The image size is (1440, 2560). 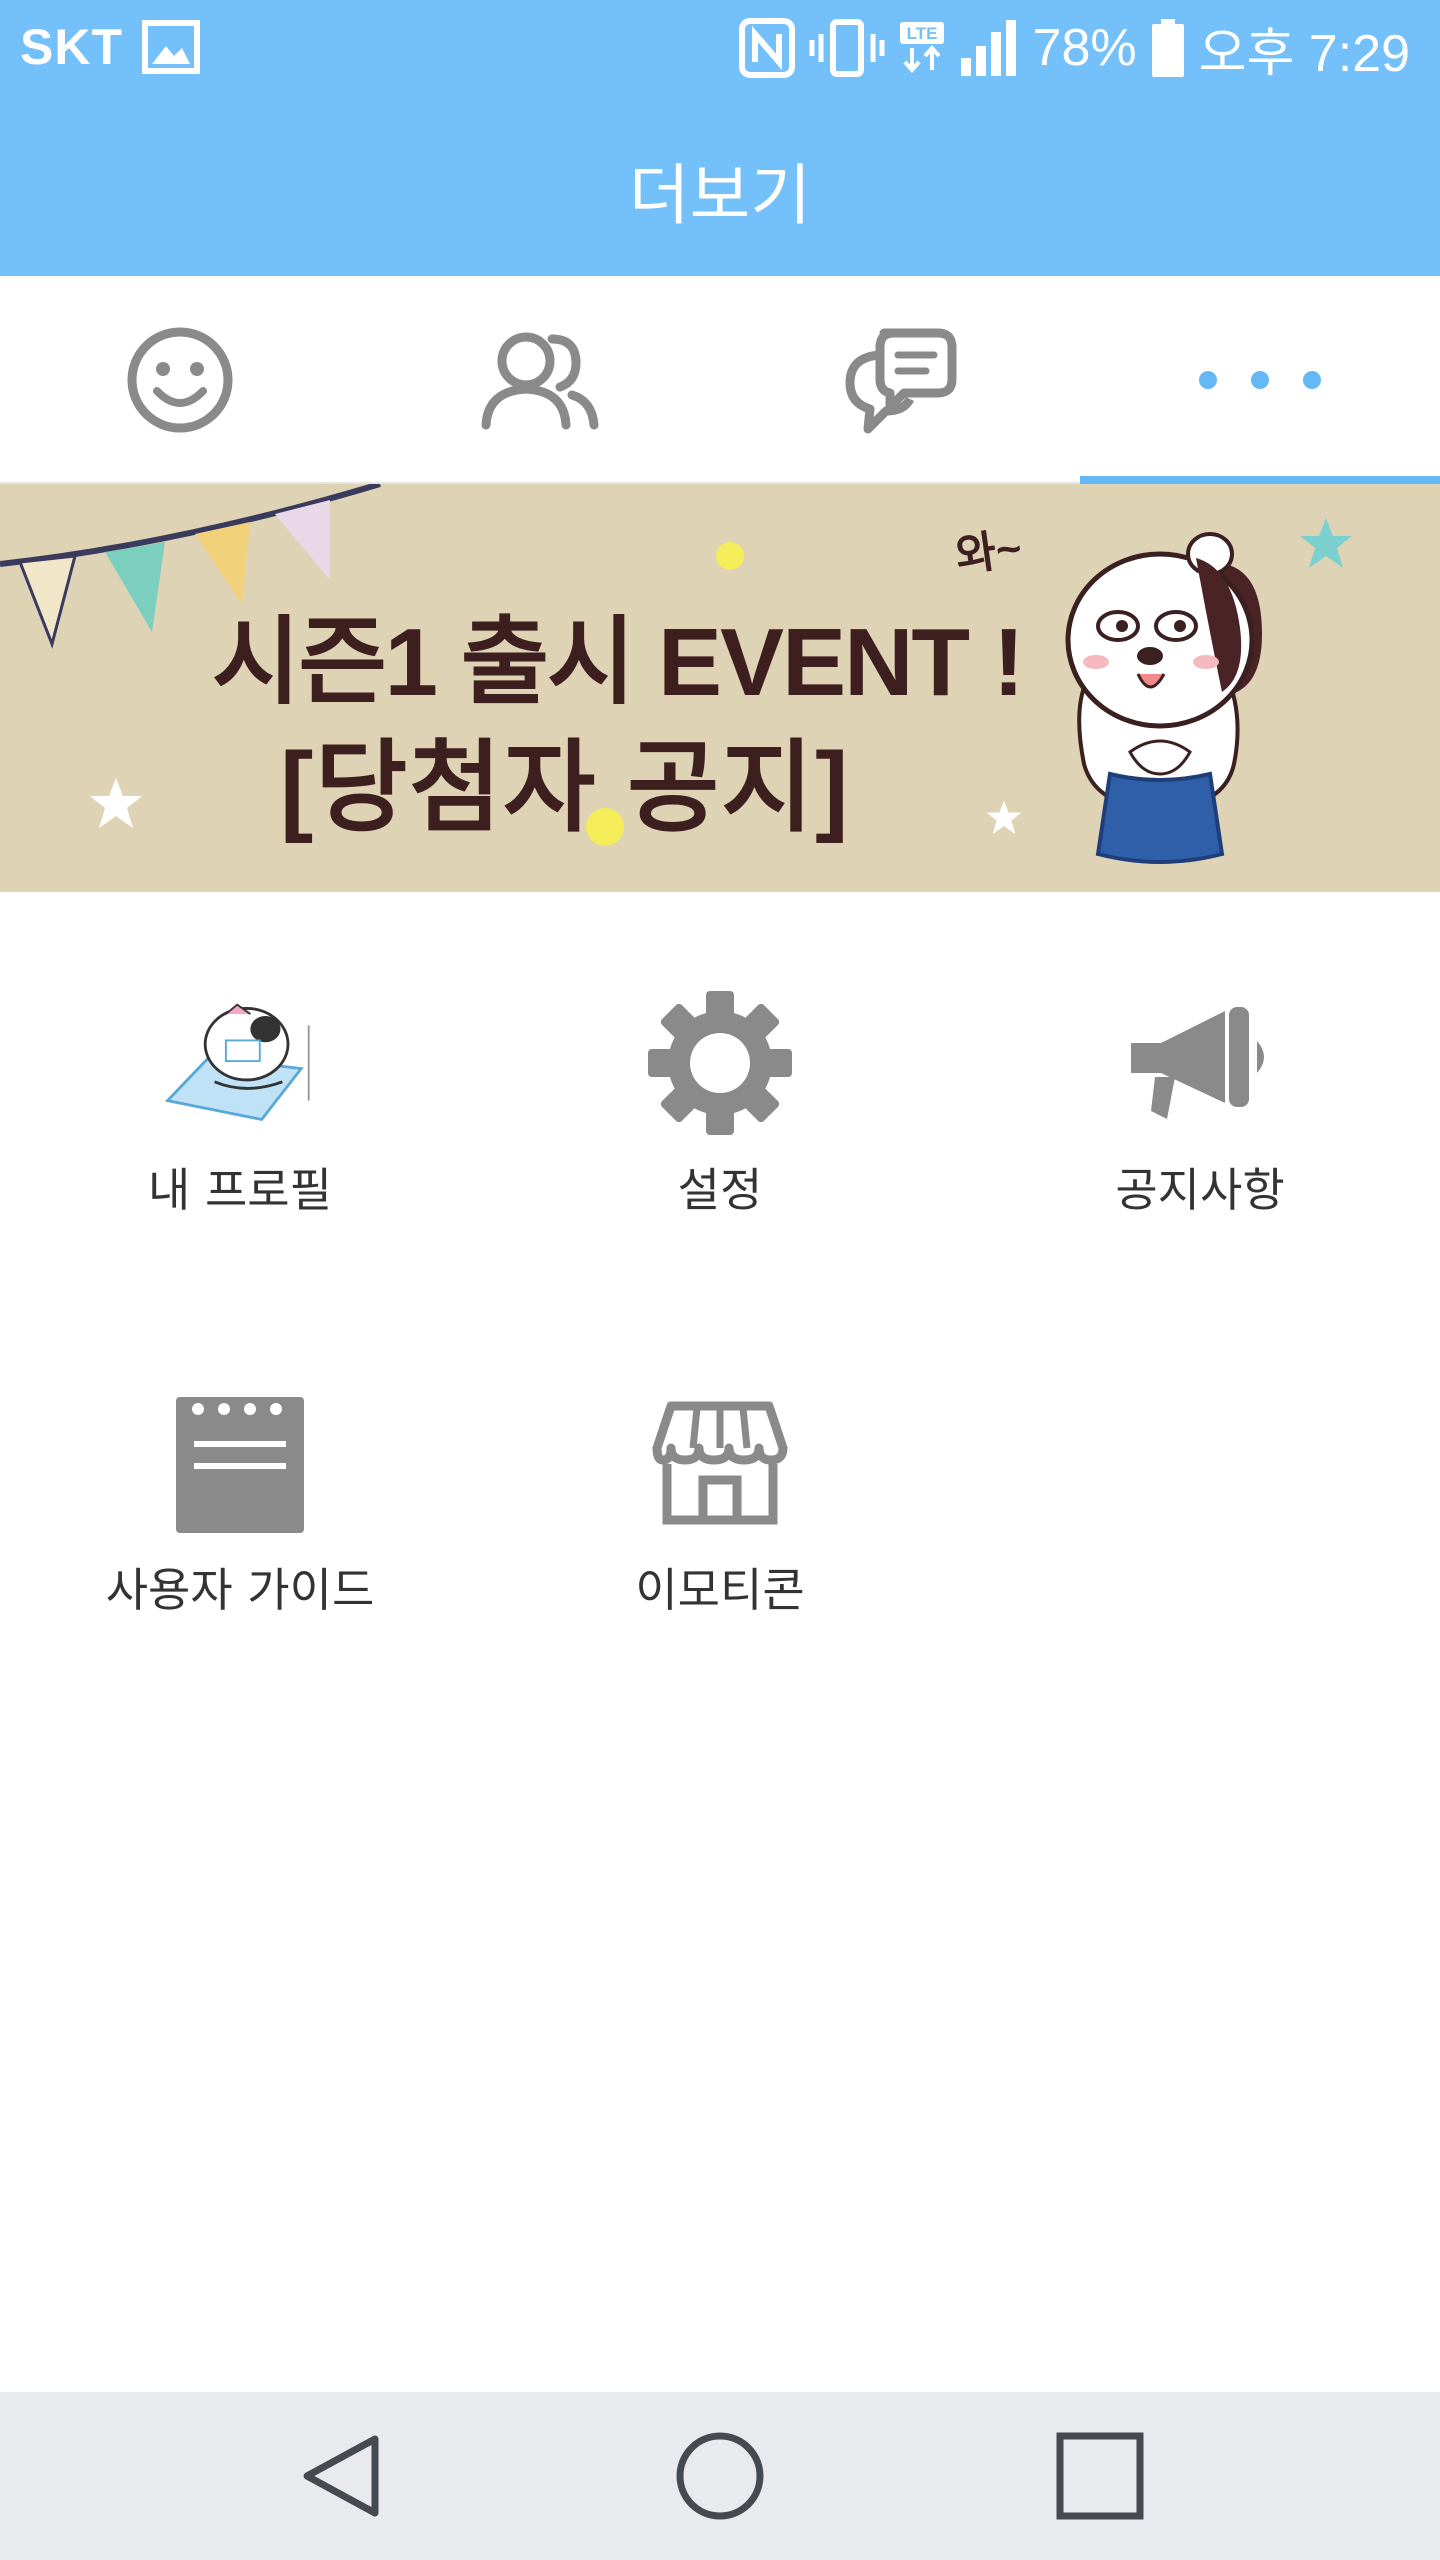 I want to click on home-circle-icon, so click(x=720, y=2476).